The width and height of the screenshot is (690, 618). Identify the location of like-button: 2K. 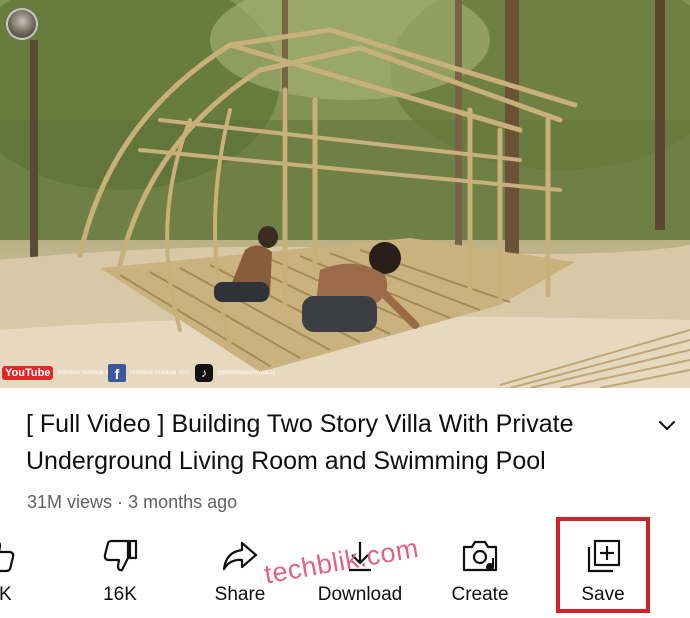
(15, 575).